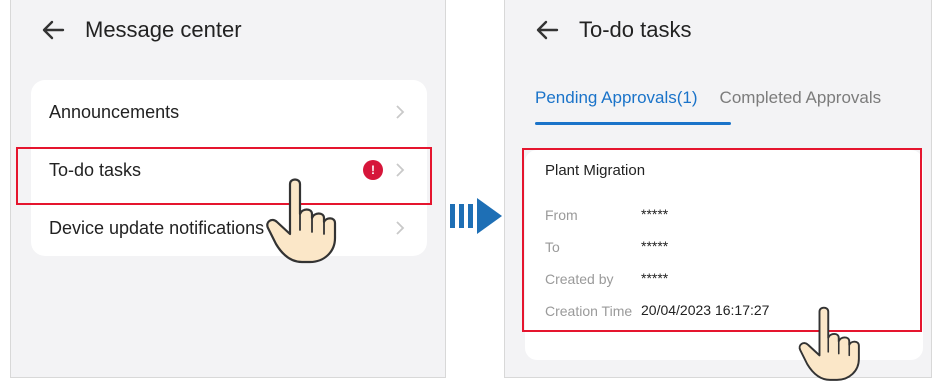 The image size is (932, 384). Describe the element at coordinates (633, 123) in the screenshot. I see `active-tab-indicator` at that location.